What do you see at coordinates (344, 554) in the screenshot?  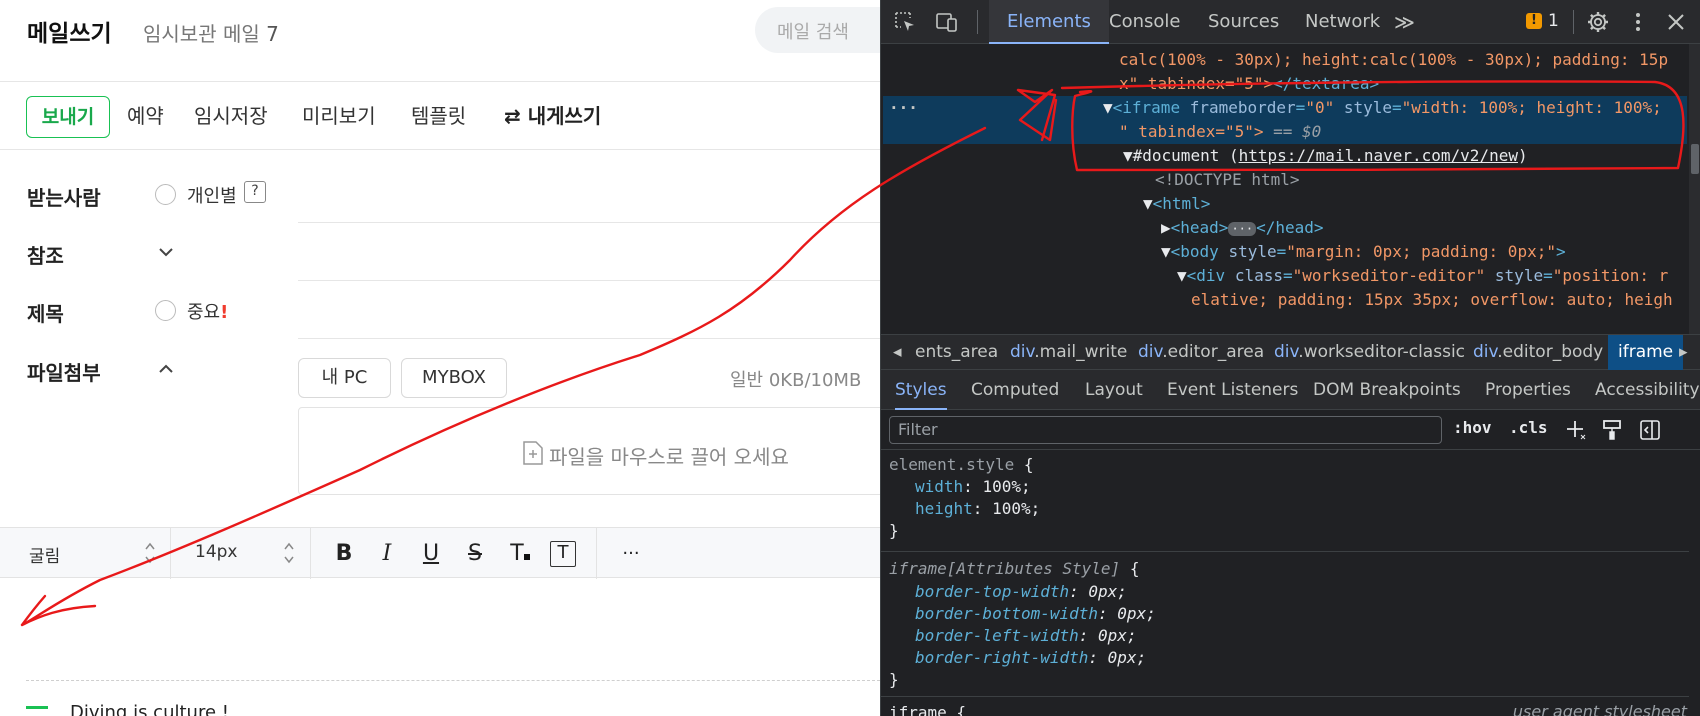 I see `bold-icon: B` at bounding box center [344, 554].